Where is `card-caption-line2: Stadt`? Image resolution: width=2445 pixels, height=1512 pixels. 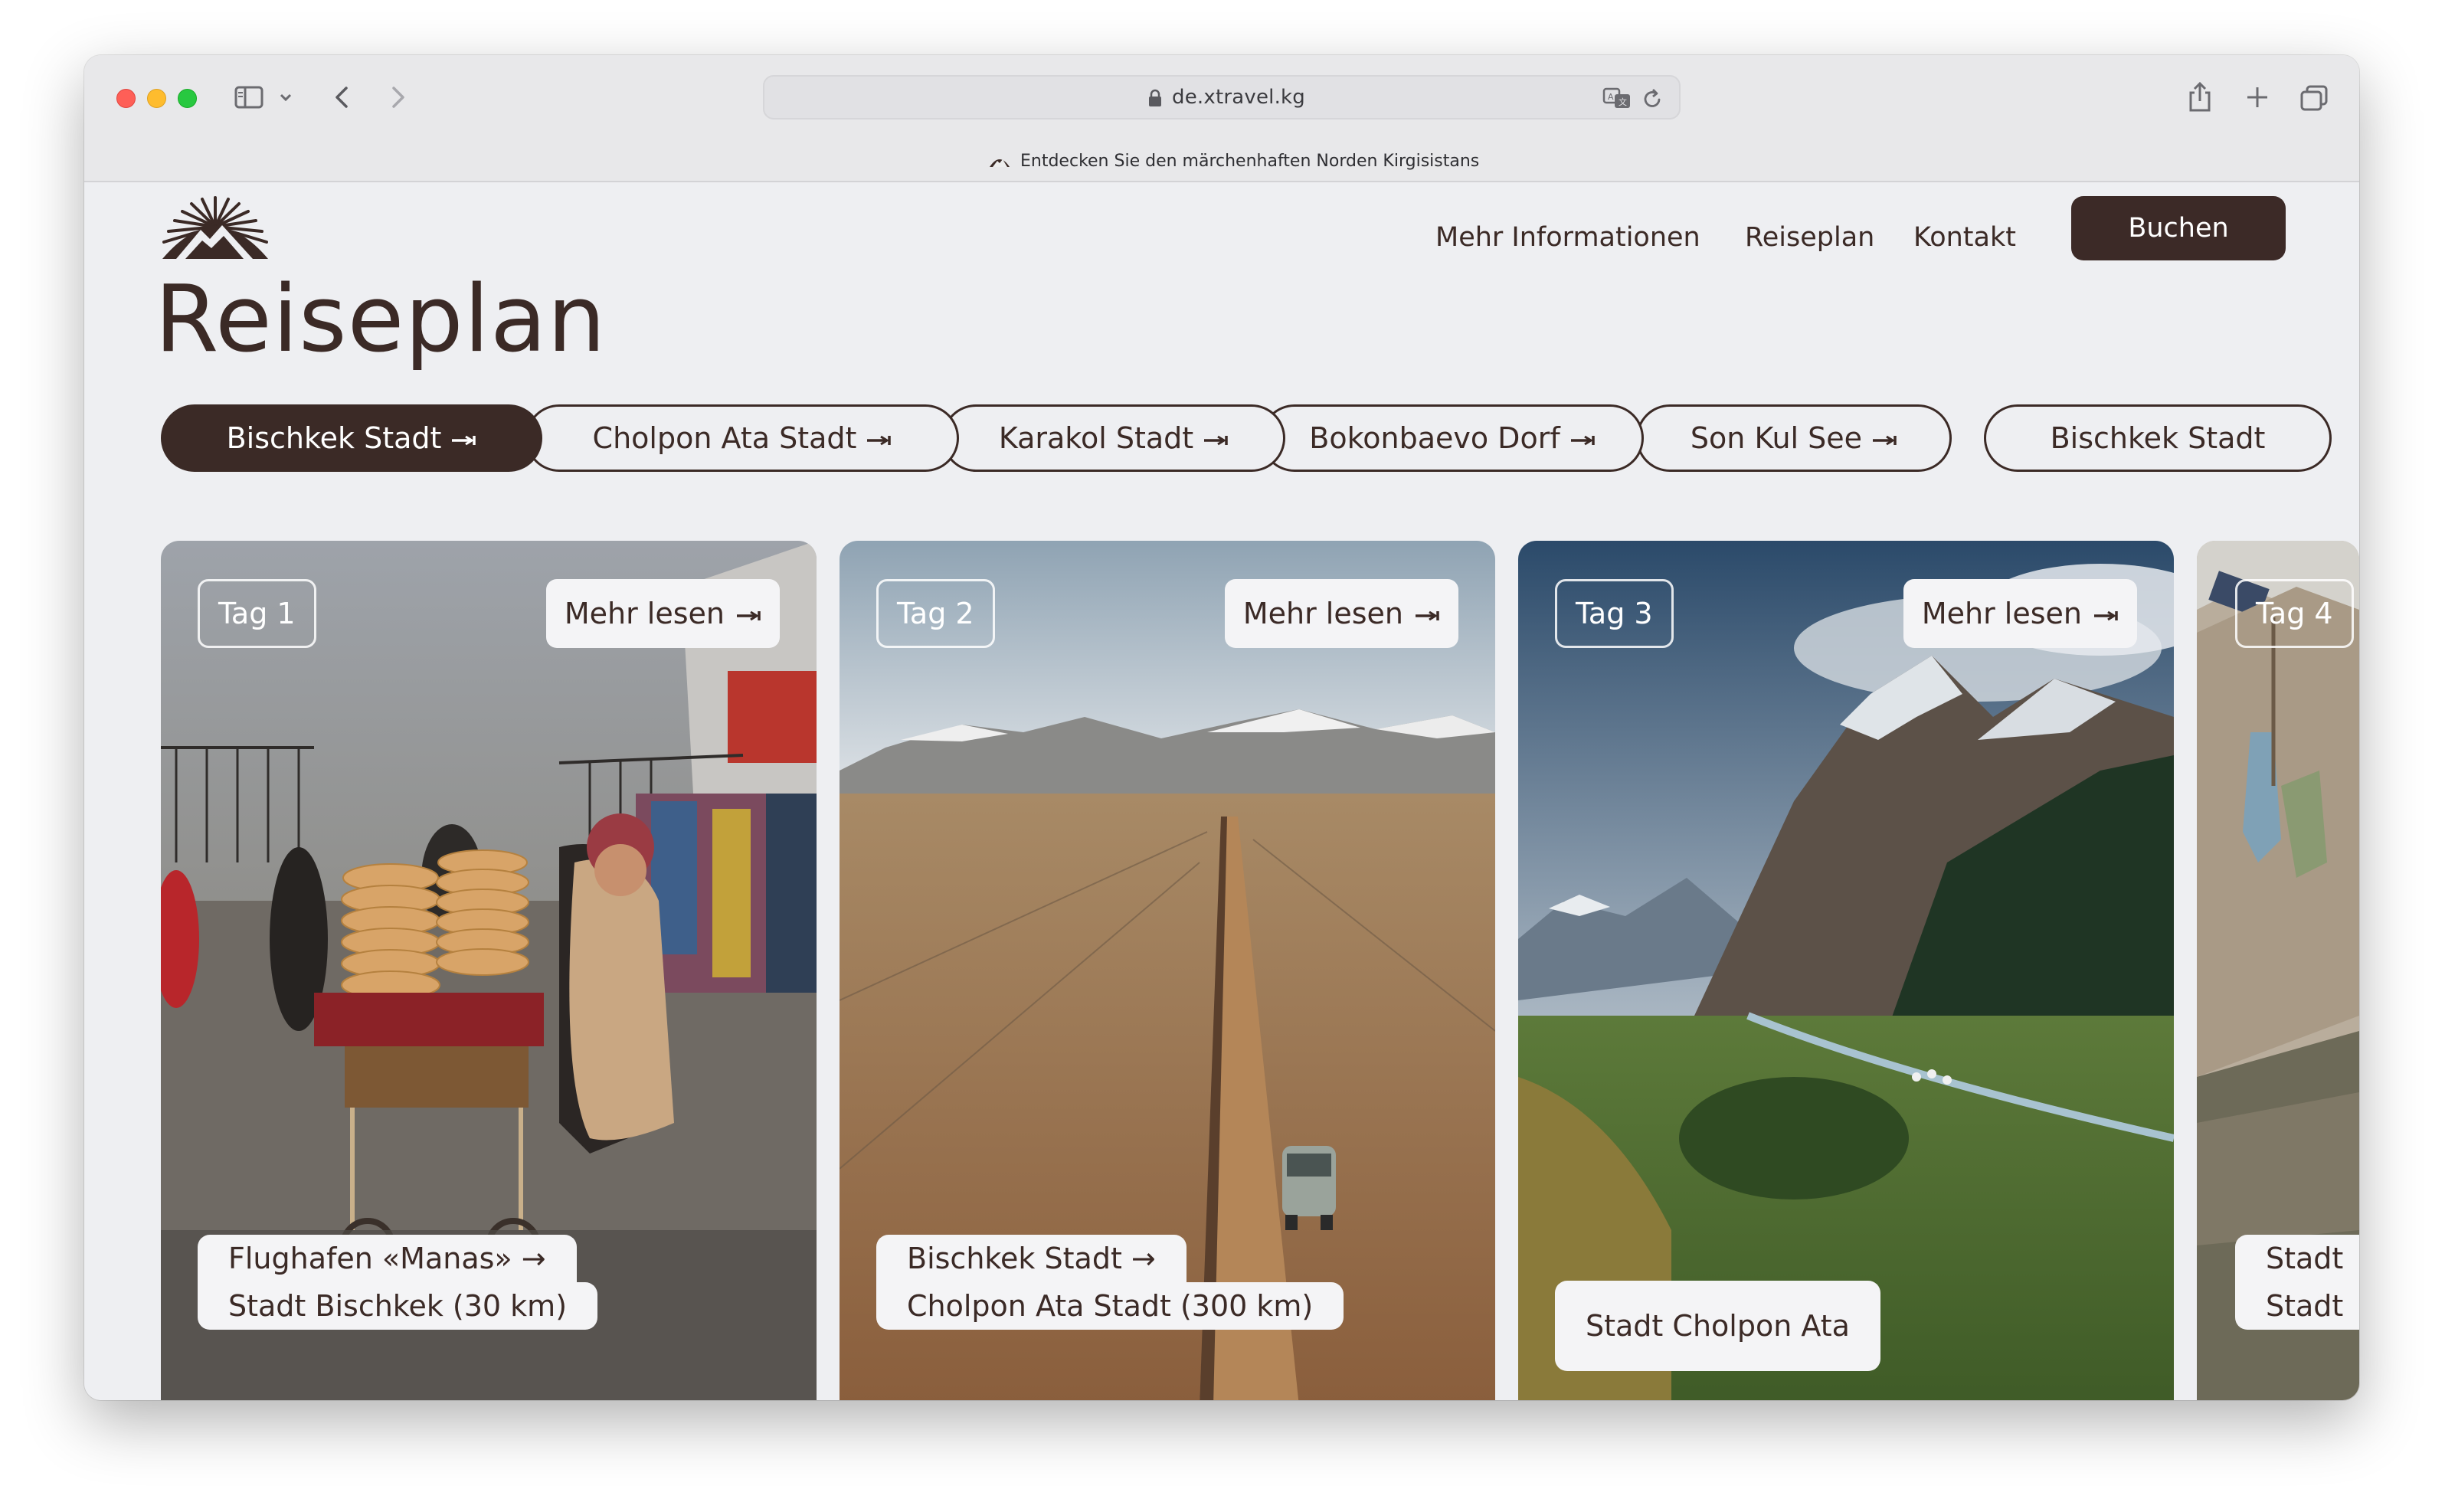
card-caption-line2: Stadt is located at coordinates (2297, 1306).